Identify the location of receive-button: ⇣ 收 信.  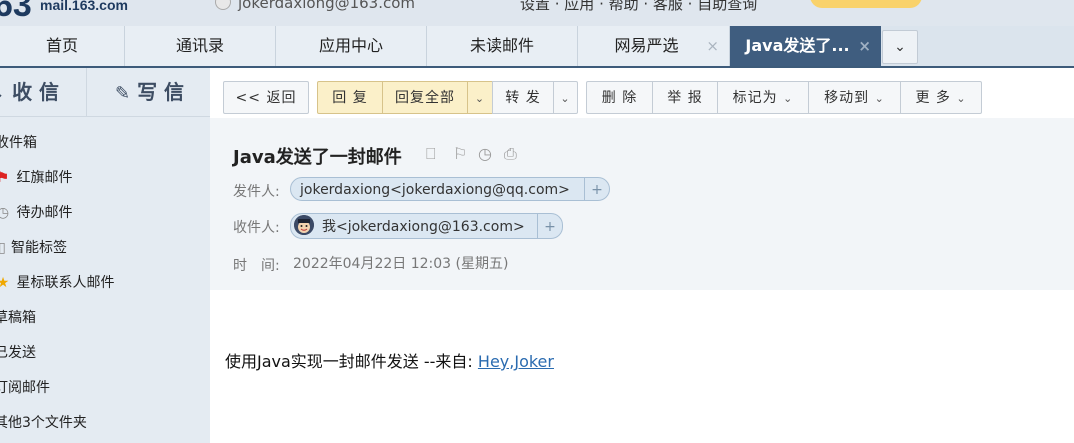
(39, 92).